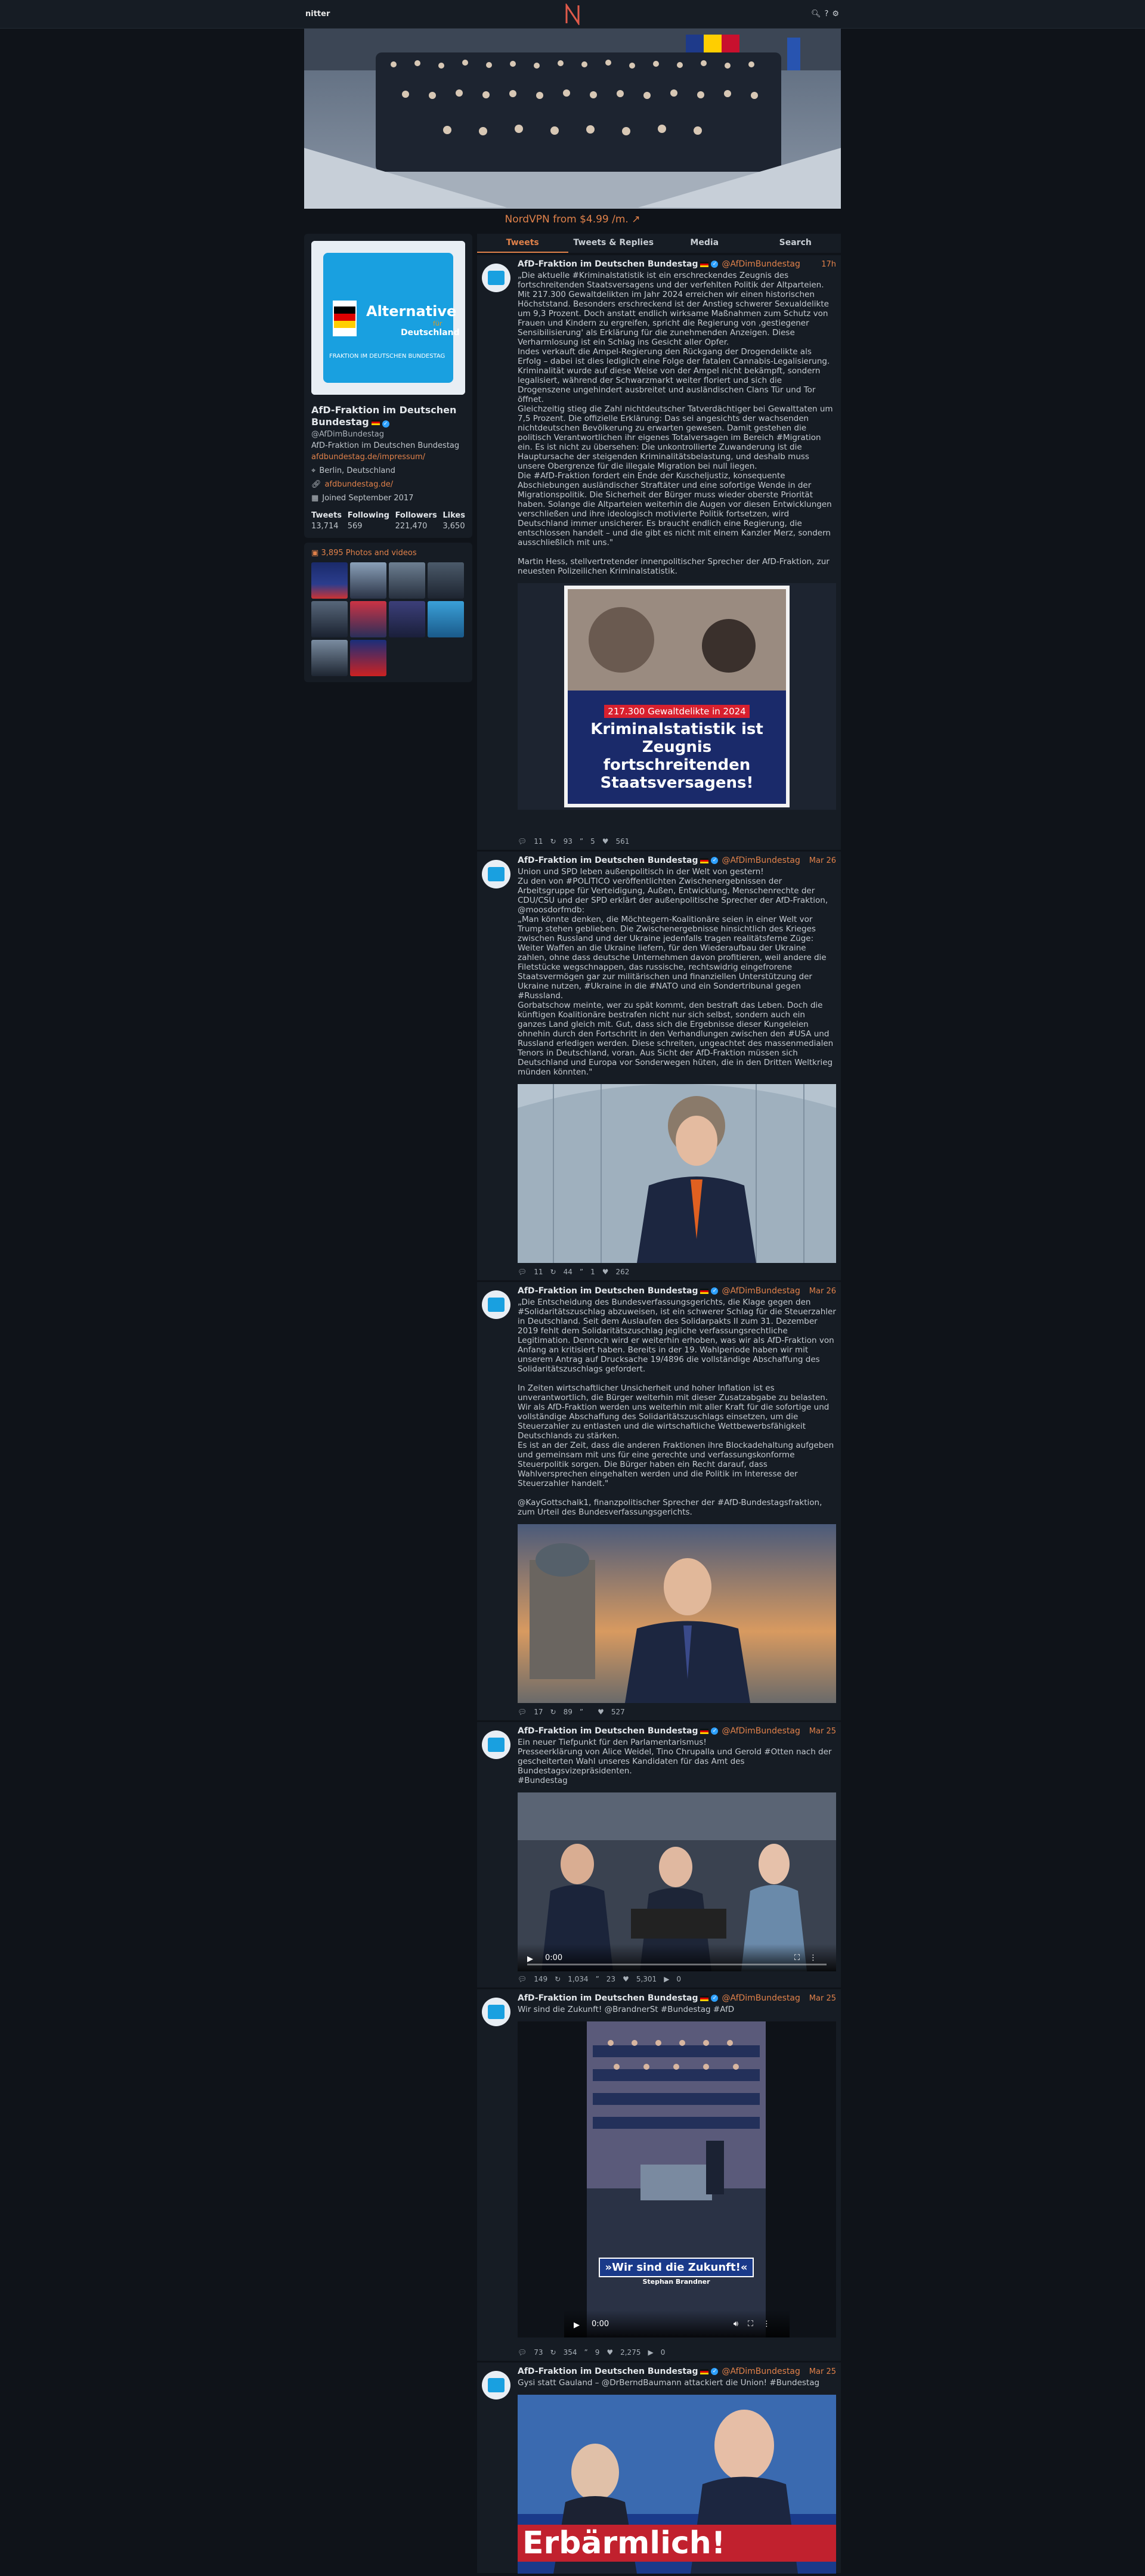 The height and width of the screenshot is (2576, 1145). What do you see at coordinates (317, 14) in the screenshot?
I see `nitter-home-link: nitter` at bounding box center [317, 14].